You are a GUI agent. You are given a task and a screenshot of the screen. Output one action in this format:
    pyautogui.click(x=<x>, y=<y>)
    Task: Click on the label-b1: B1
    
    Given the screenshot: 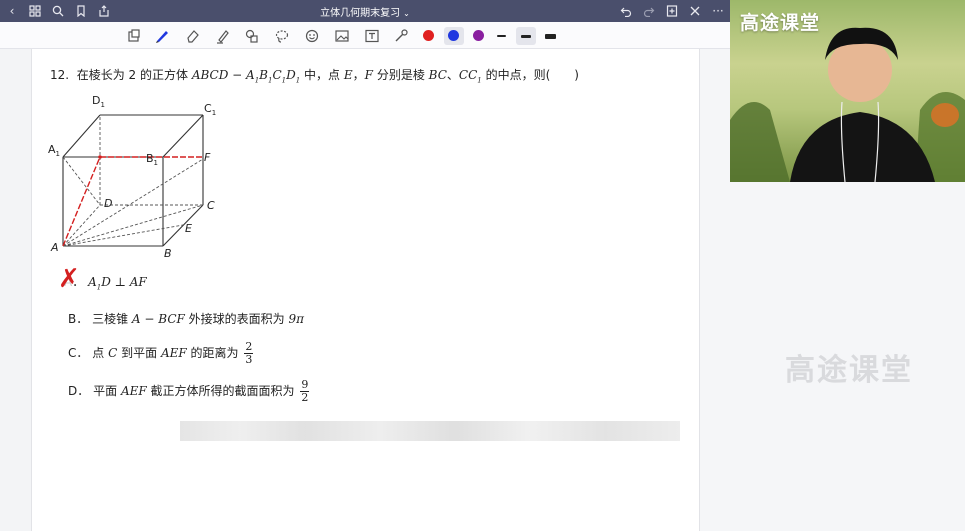 What is the action you would take?
    pyautogui.click(x=152, y=159)
    